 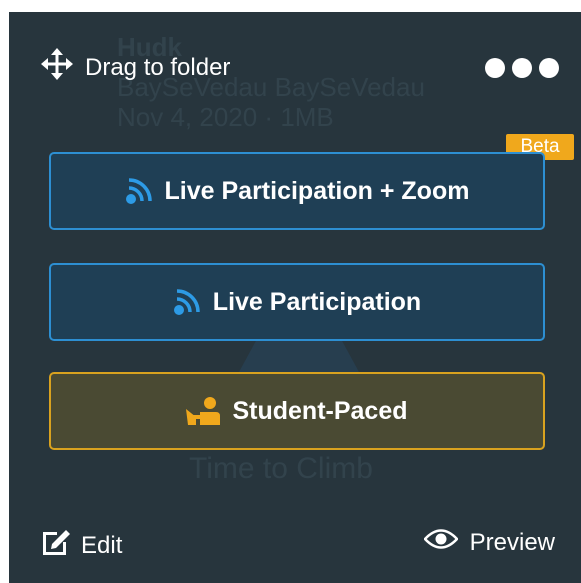 I want to click on student-at-desk-icon, so click(x=203, y=411).